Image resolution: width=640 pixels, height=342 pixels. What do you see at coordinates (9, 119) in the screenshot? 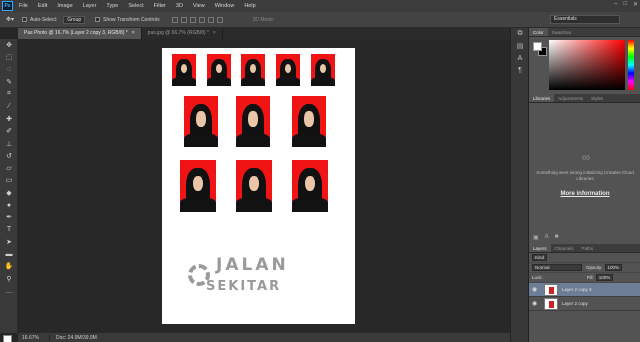
I see `healing-brush-tool-icon: ✚` at bounding box center [9, 119].